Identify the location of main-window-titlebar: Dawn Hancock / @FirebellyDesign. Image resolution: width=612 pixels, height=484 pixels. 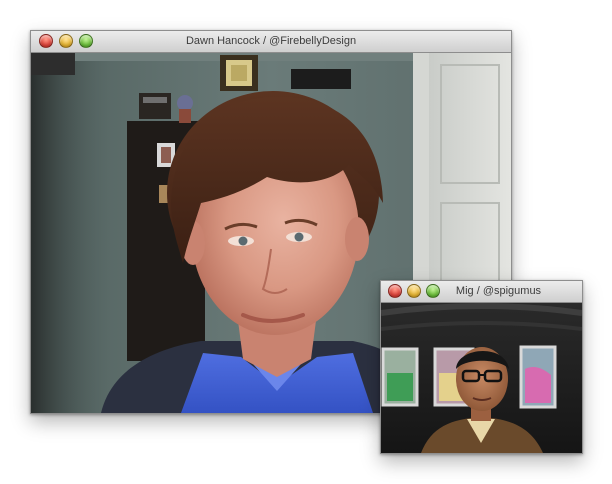
(271, 42).